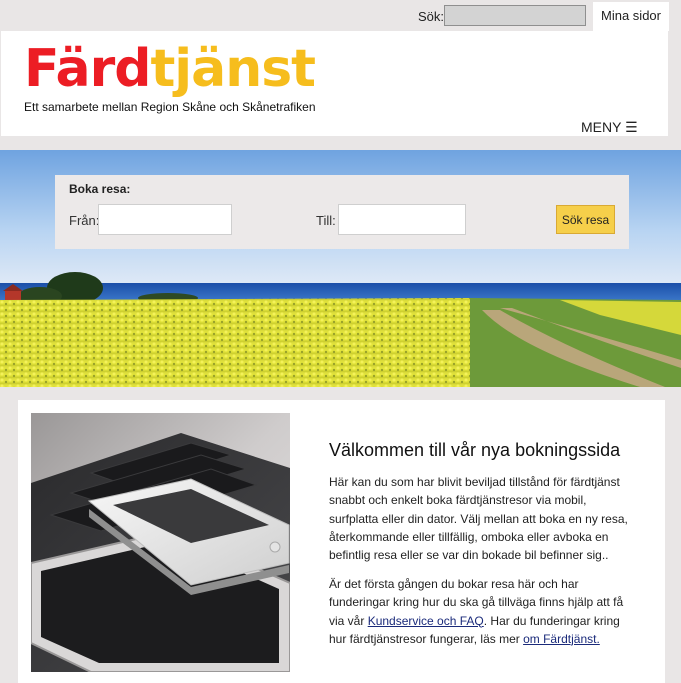  What do you see at coordinates (585, 219) in the screenshot?
I see `search-trip-button: Sök resa` at bounding box center [585, 219].